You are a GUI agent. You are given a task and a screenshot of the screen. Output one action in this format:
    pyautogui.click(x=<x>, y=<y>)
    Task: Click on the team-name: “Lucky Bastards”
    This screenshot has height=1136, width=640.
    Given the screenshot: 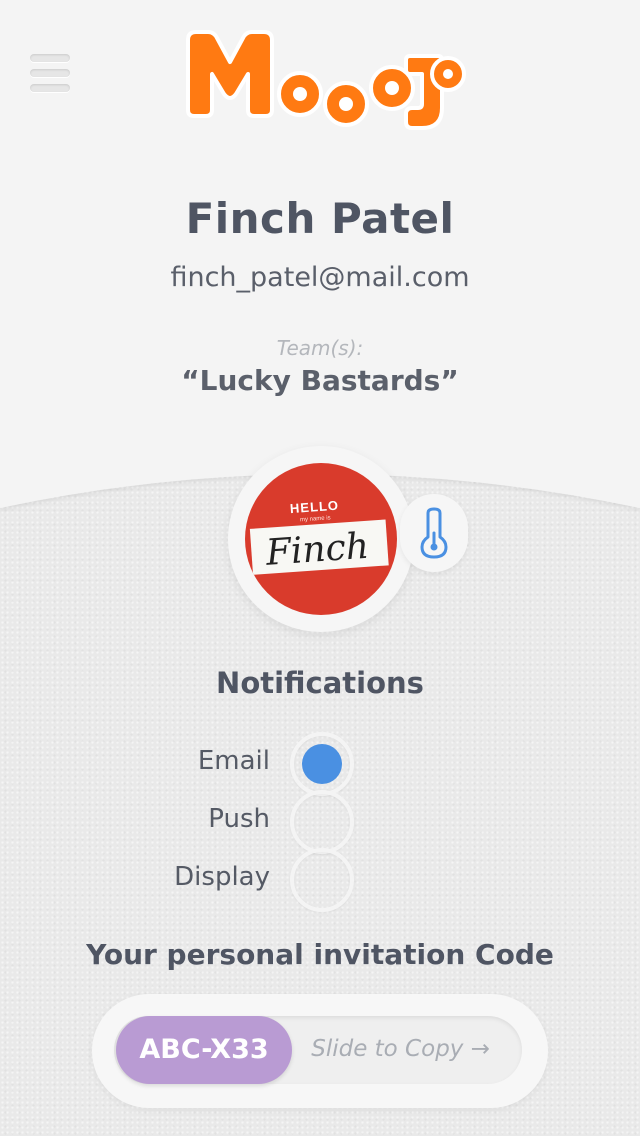 What is the action you would take?
    pyautogui.click(x=320, y=380)
    